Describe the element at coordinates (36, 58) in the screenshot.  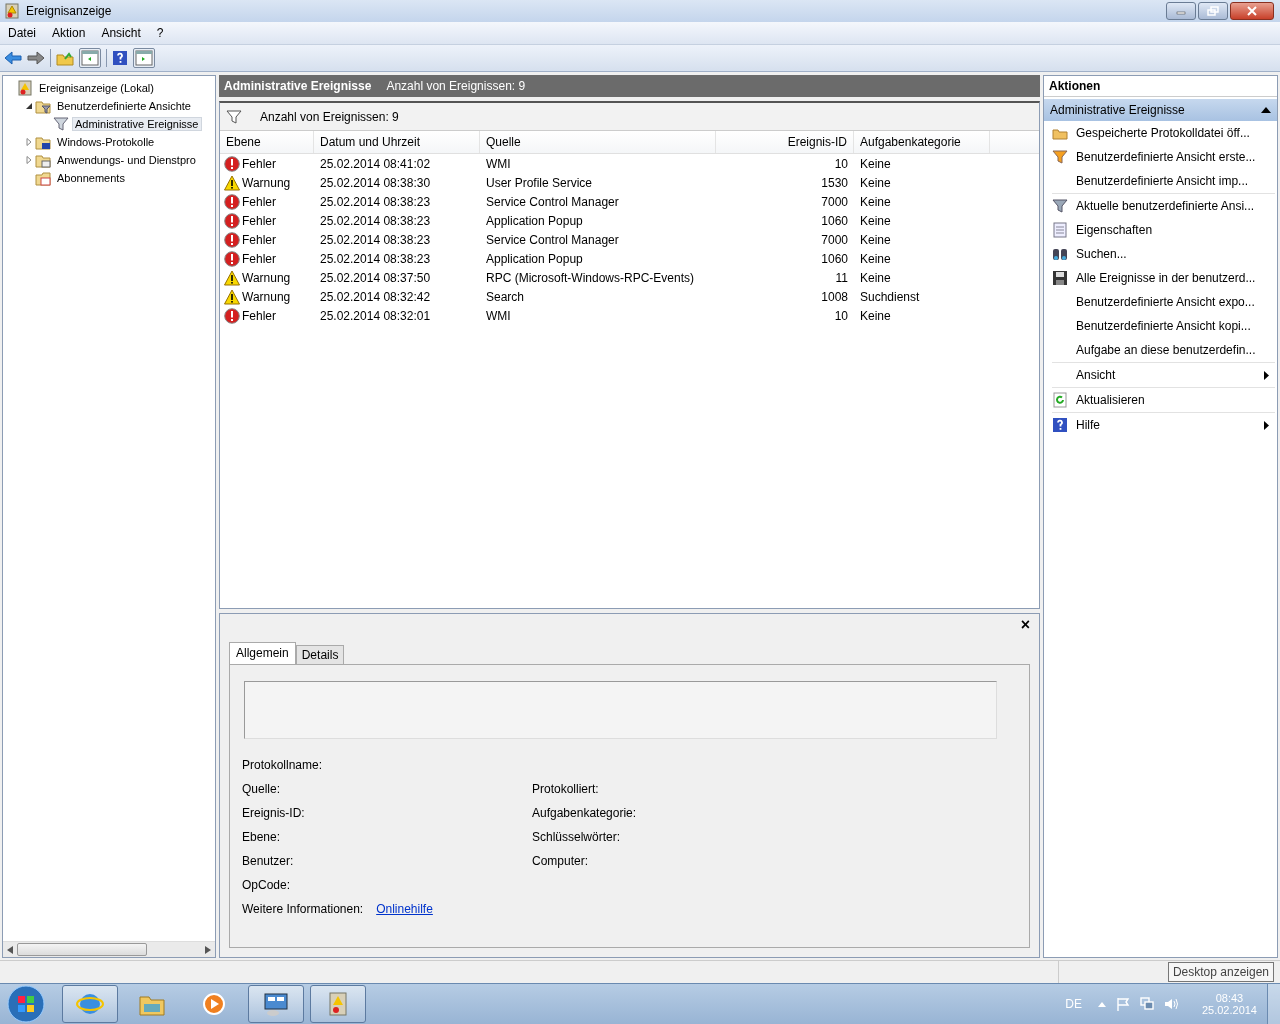
I see `forward-arrow-icon` at that location.